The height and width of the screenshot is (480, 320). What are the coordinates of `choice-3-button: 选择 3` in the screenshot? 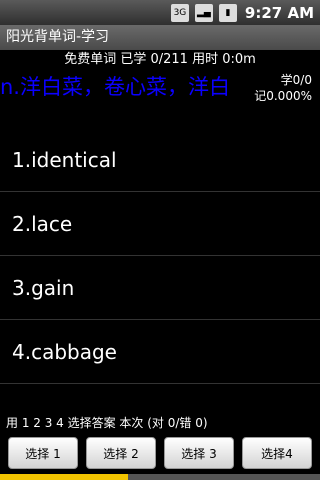 It's located at (199, 453).